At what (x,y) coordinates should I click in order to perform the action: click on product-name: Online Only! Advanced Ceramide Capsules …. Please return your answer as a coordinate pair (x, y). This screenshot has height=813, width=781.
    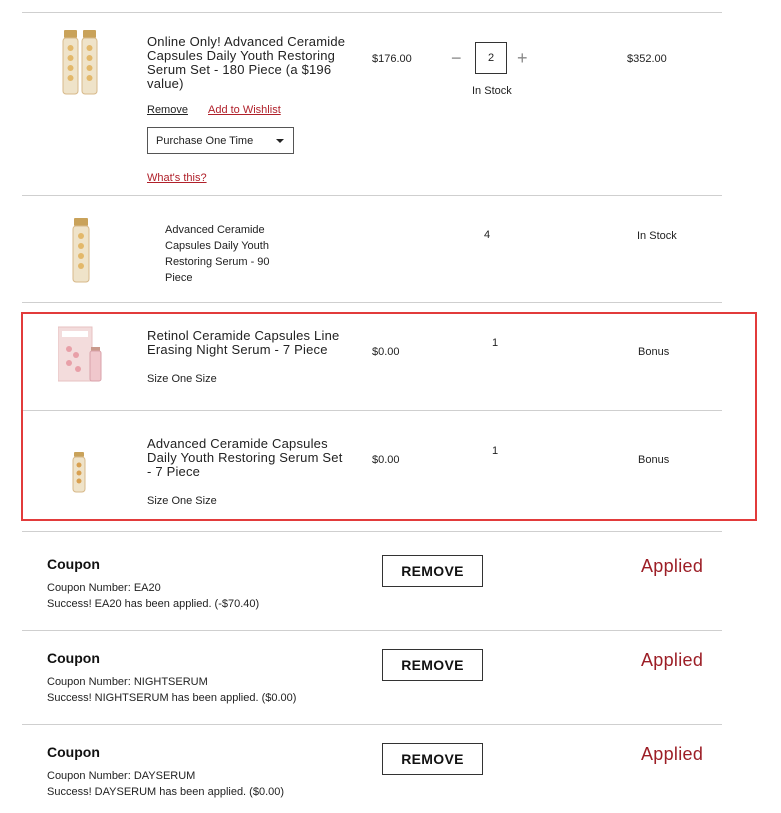
    Looking at the image, I should click on (247, 63).